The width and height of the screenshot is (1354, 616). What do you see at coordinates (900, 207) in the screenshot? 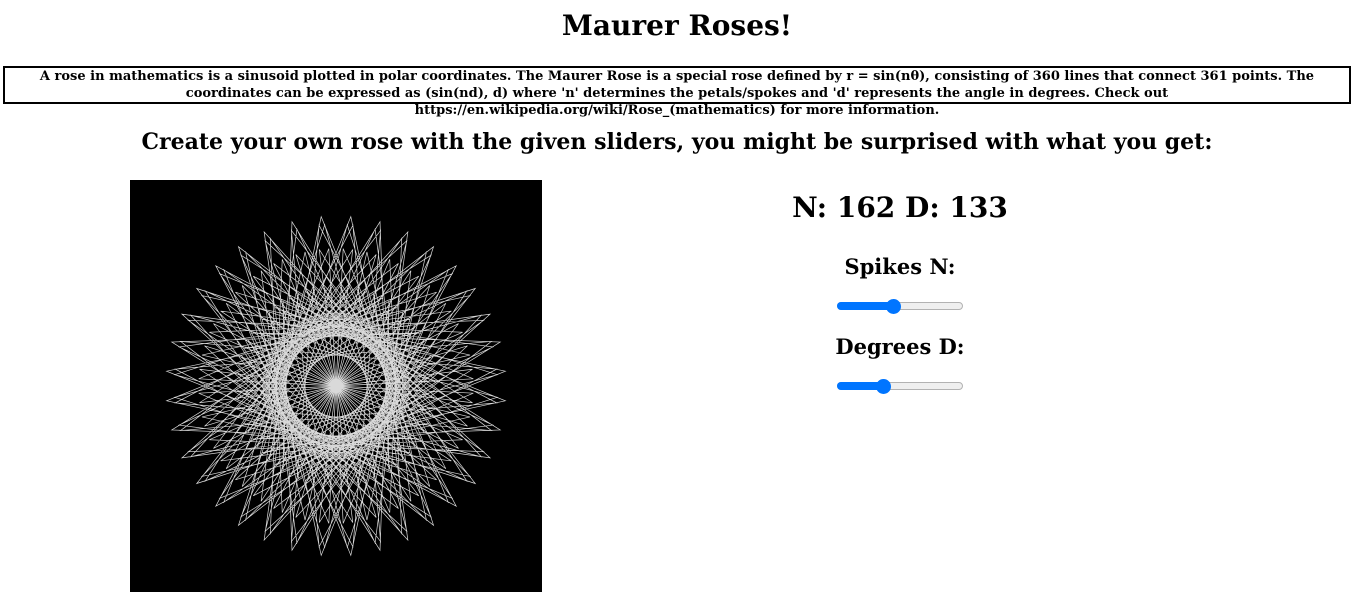
I see `nd-readout: N: 162 D: 133` at bounding box center [900, 207].